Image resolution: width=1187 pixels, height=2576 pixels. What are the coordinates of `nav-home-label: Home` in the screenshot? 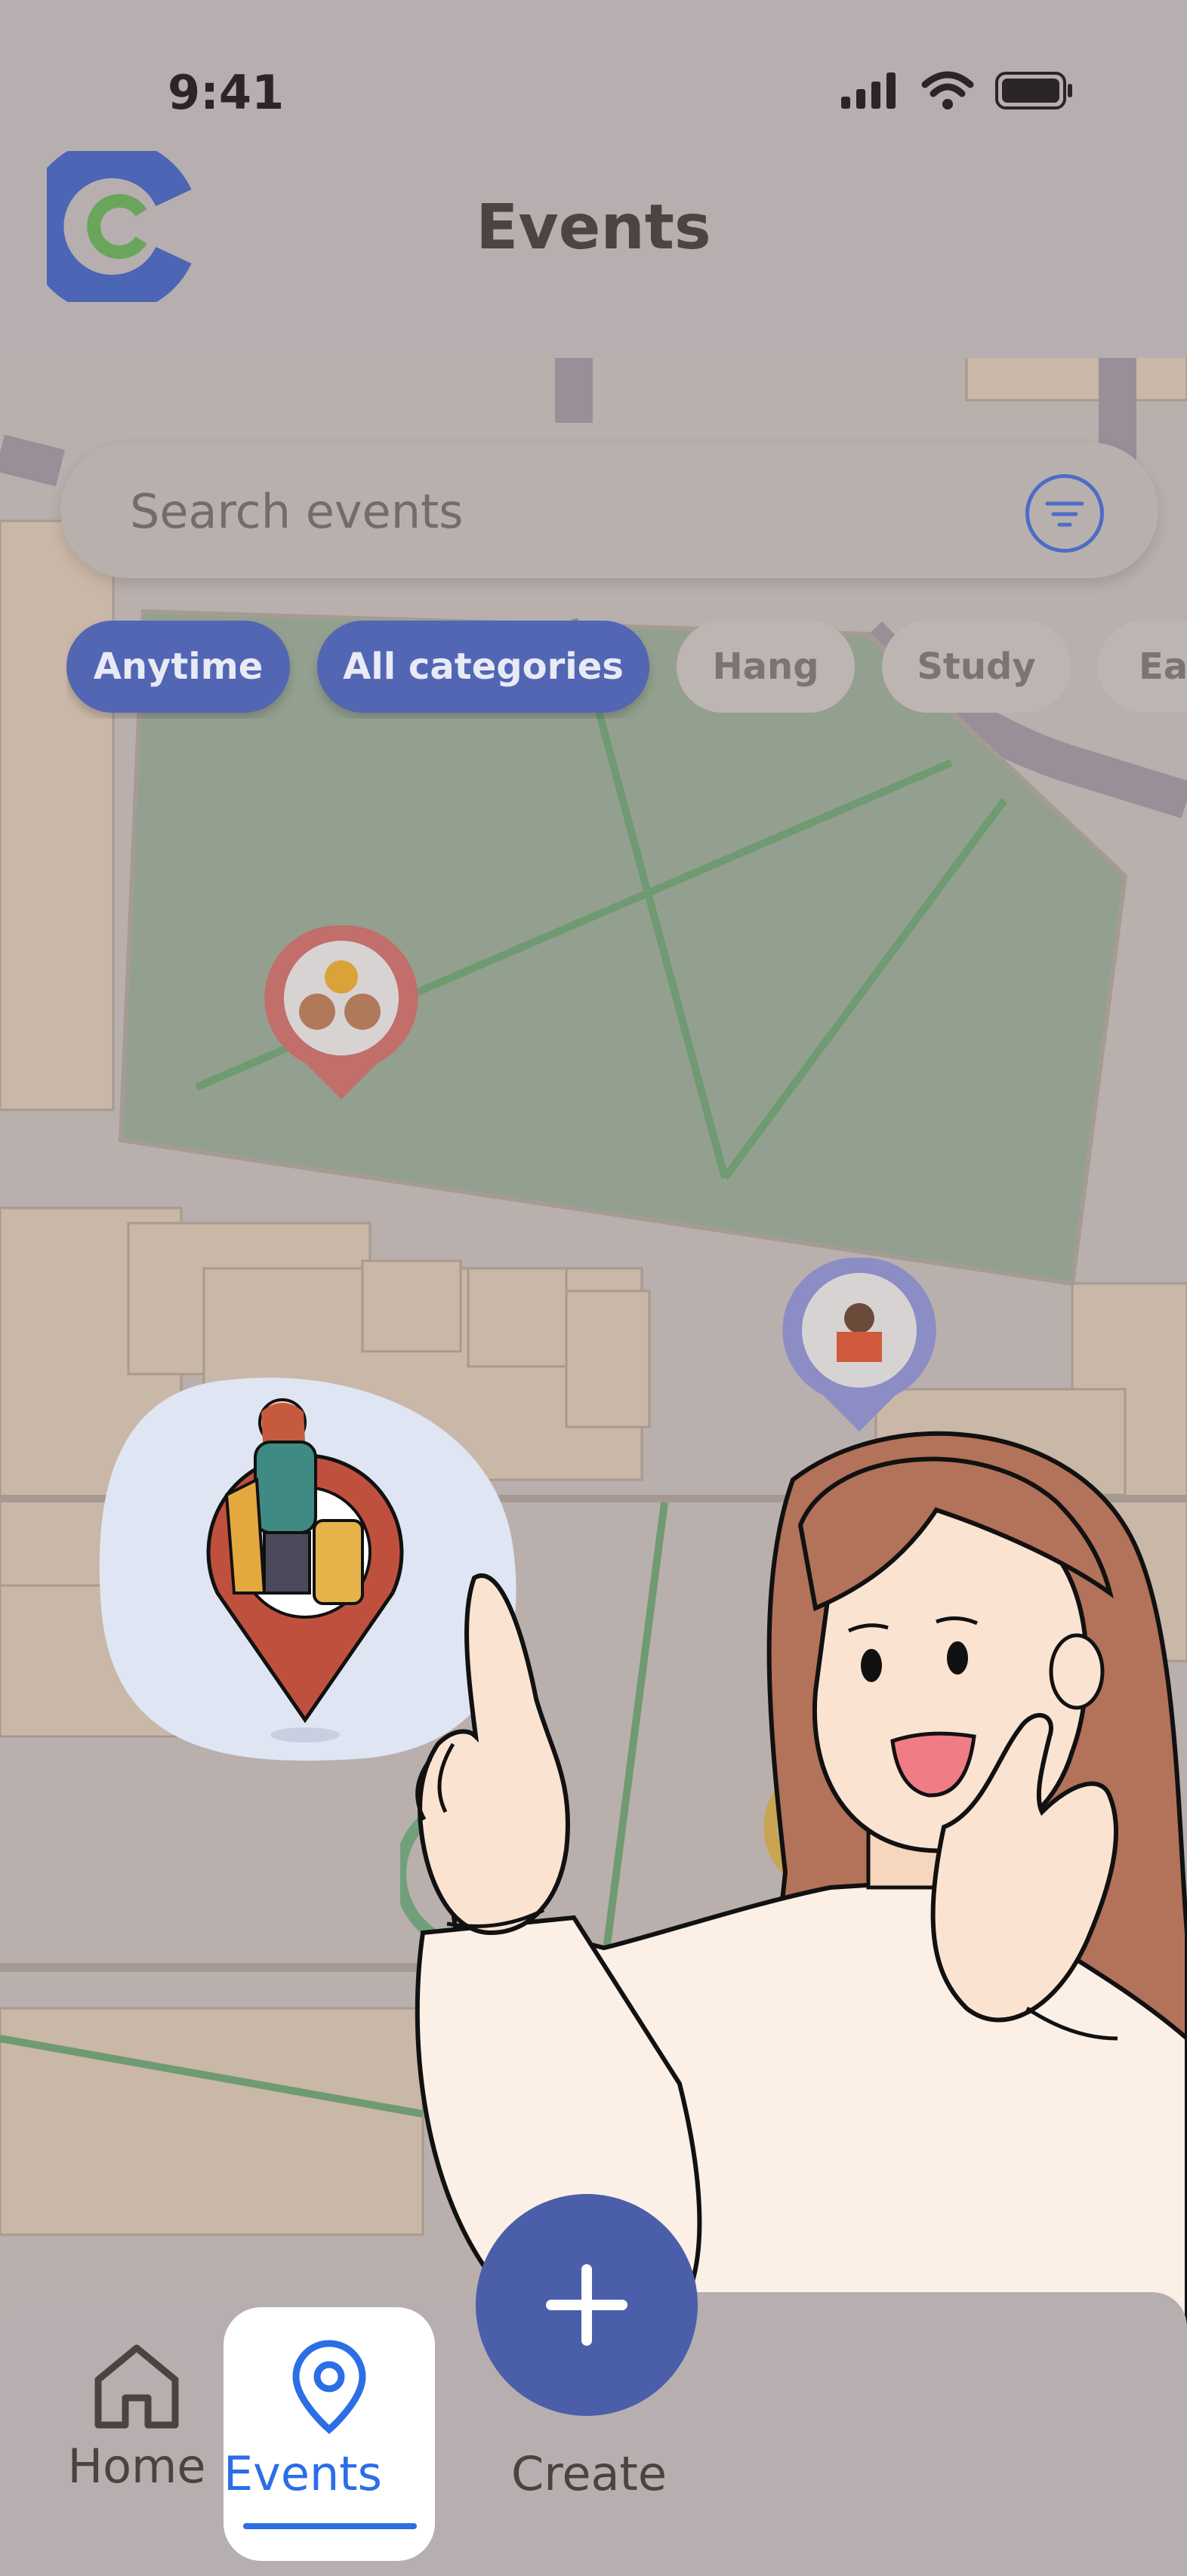 It's located at (136, 2466).